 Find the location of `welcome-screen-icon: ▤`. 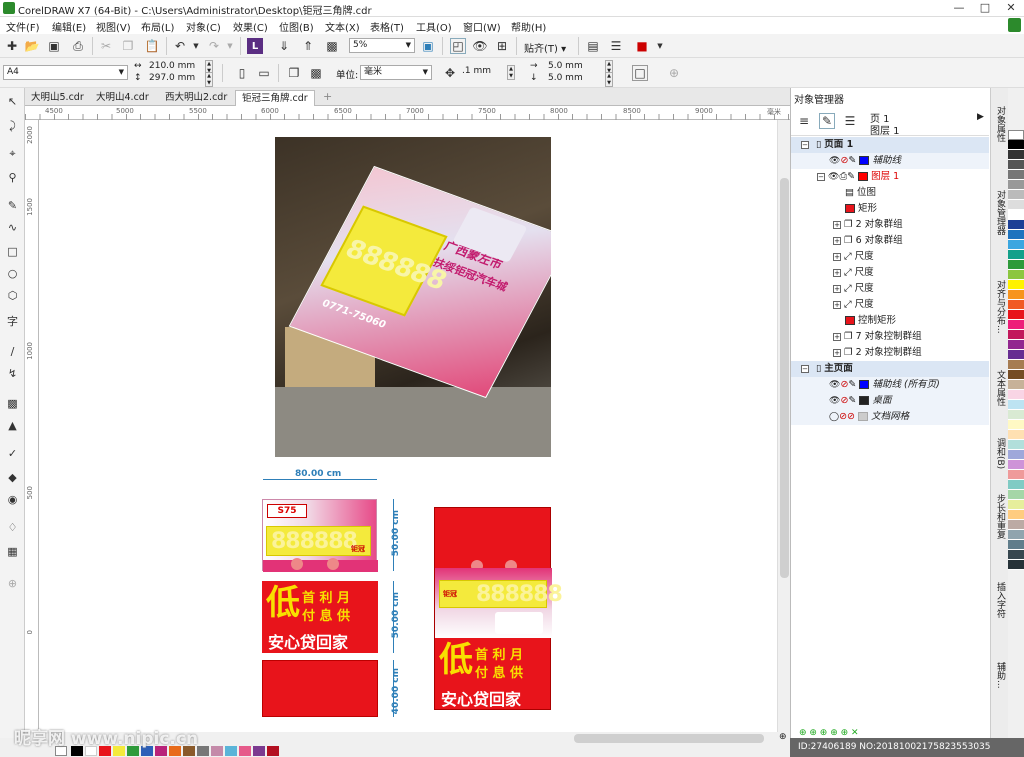

welcome-screen-icon: ▤ is located at coordinates (593, 46).